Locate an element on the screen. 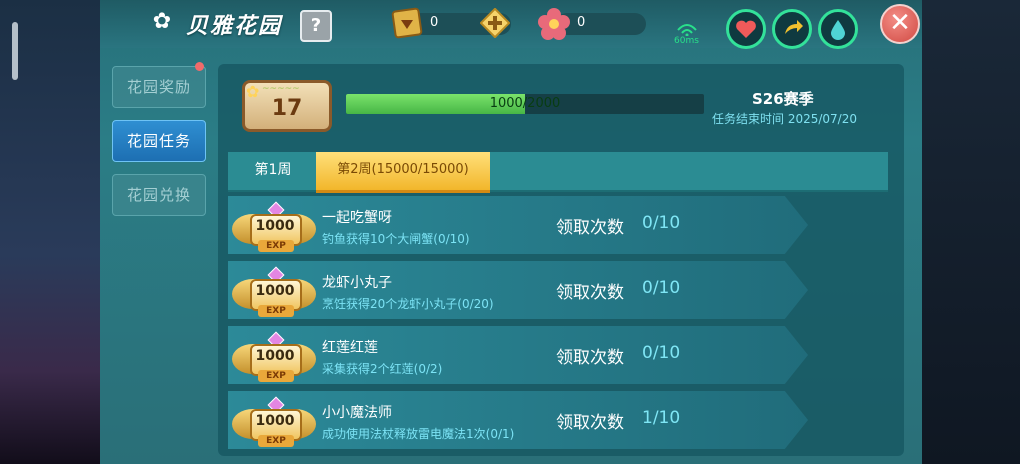  arrow-icon is located at coordinates (794, 27).